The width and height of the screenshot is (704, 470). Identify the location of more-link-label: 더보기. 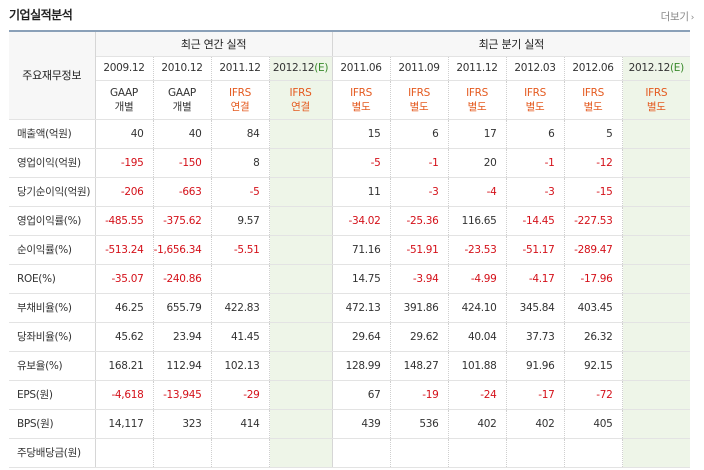
(674, 17).